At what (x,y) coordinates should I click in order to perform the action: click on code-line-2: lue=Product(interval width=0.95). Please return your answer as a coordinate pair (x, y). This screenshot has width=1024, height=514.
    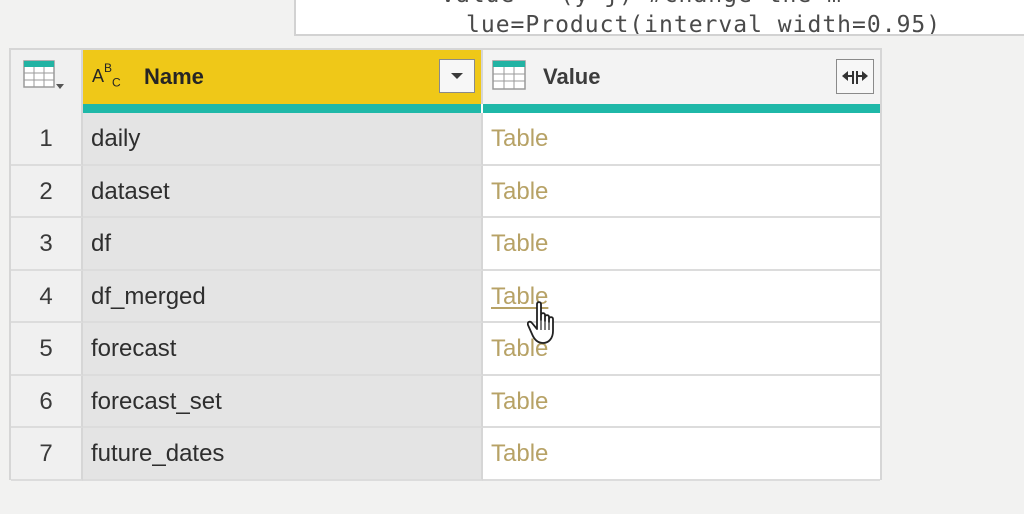
    Looking at the image, I should click on (704, 24).